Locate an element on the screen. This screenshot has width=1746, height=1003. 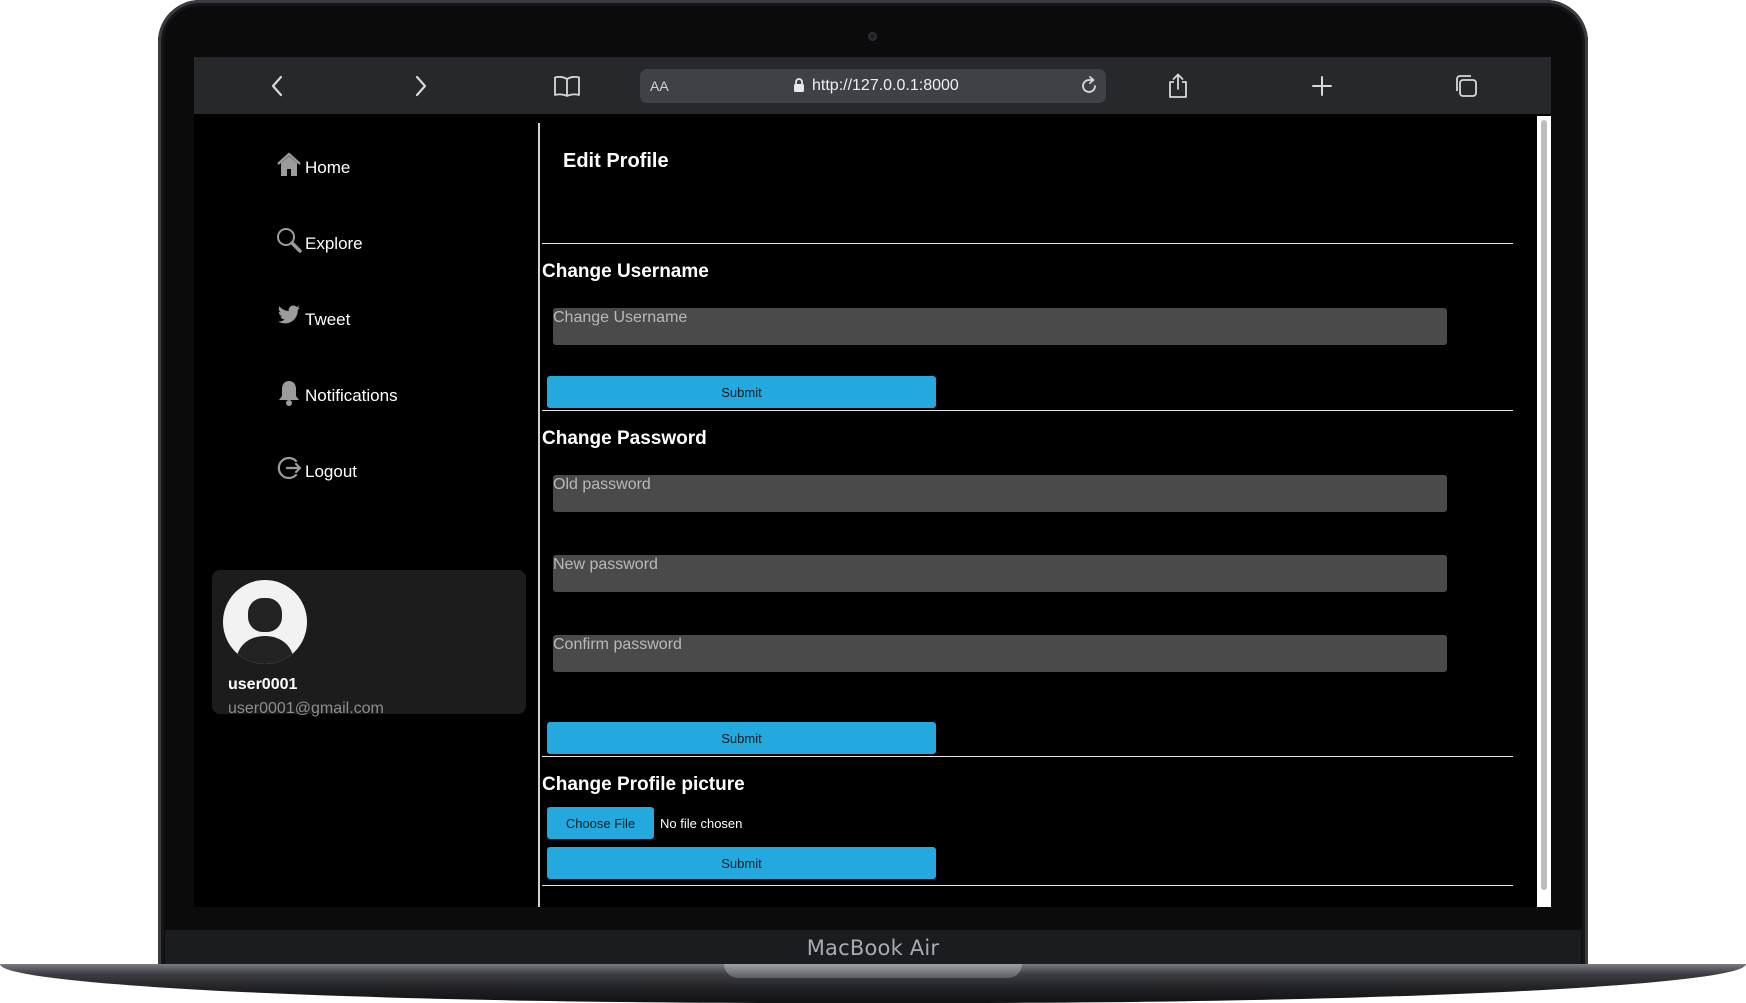
share-button is located at coordinates (1178, 86).